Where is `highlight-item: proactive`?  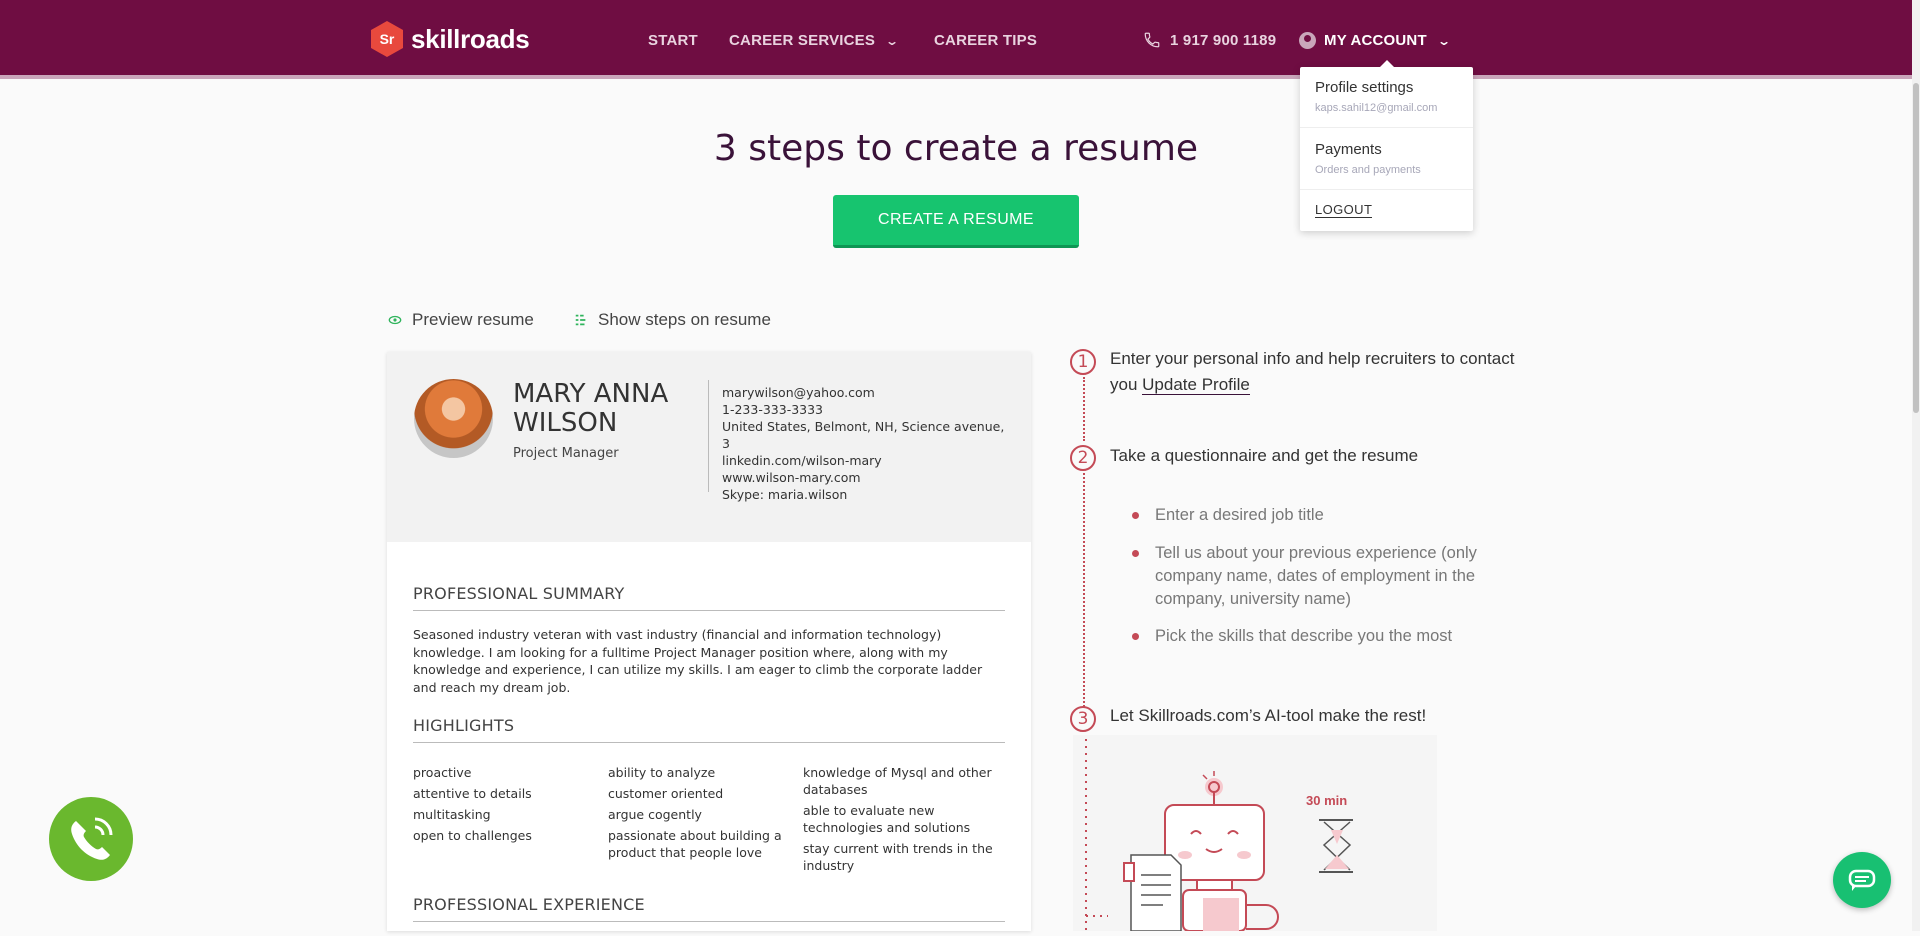 highlight-item: proactive is located at coordinates (442, 772).